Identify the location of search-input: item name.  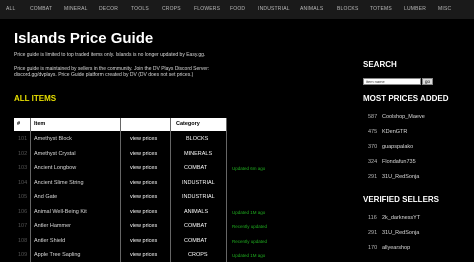
(392, 81).